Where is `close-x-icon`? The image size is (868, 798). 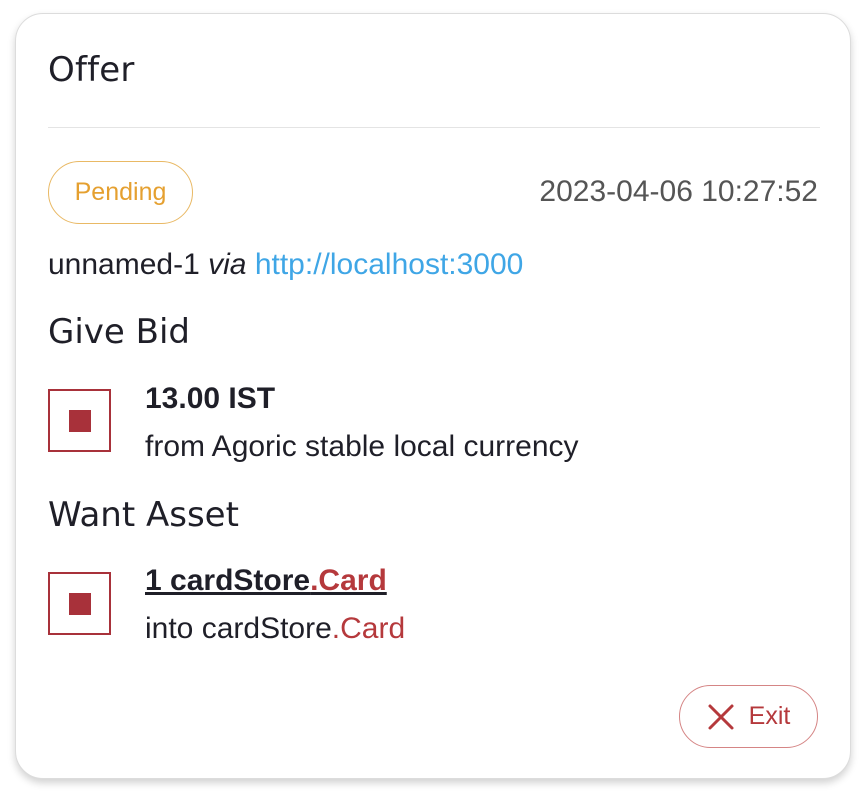 close-x-icon is located at coordinates (721, 717).